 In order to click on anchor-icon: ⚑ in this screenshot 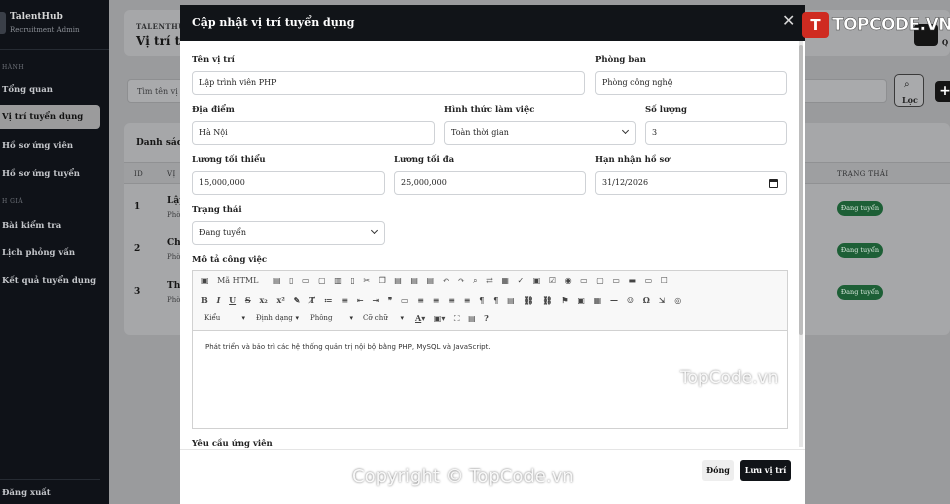, I will do `click(564, 300)`.